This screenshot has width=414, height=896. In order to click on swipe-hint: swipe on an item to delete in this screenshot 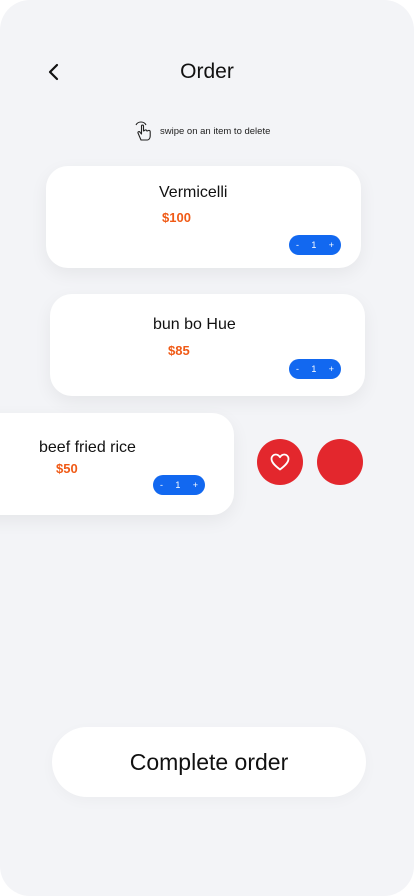, I will do `click(202, 131)`.